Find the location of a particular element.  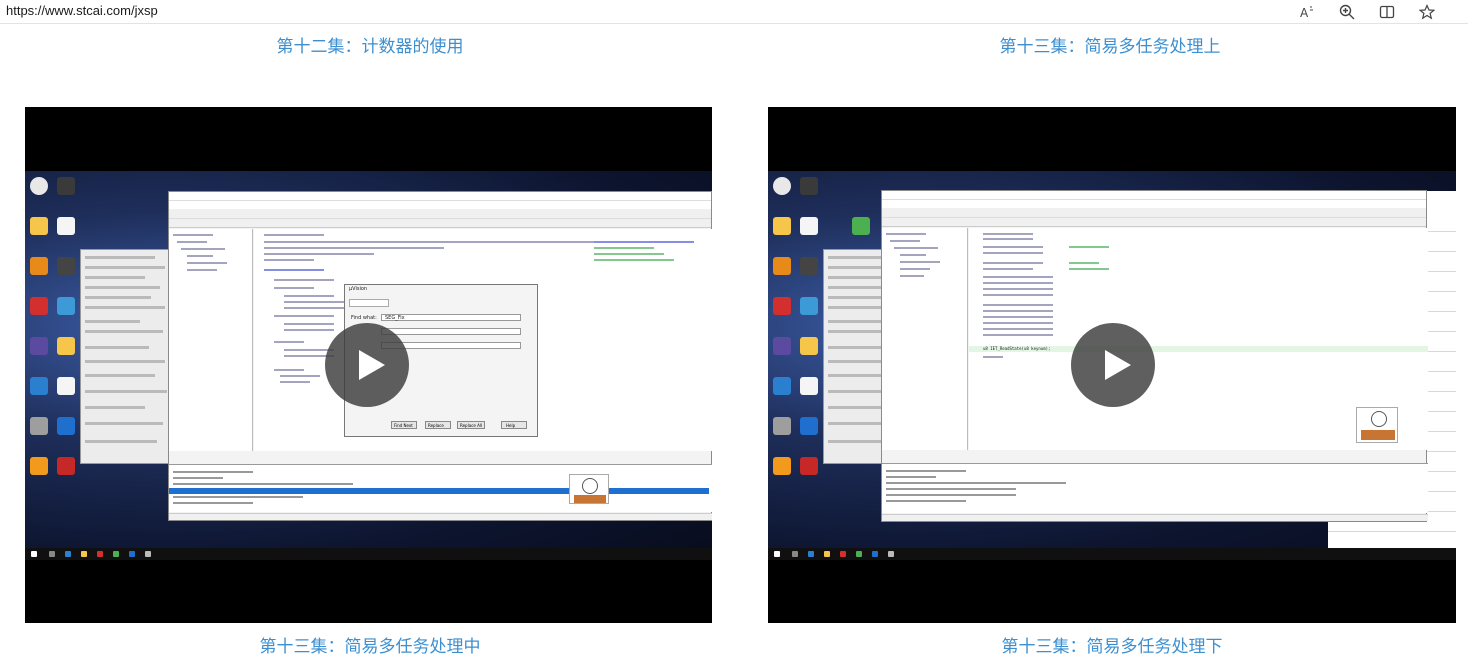

split-screen-icon is located at coordinates (1387, 12).